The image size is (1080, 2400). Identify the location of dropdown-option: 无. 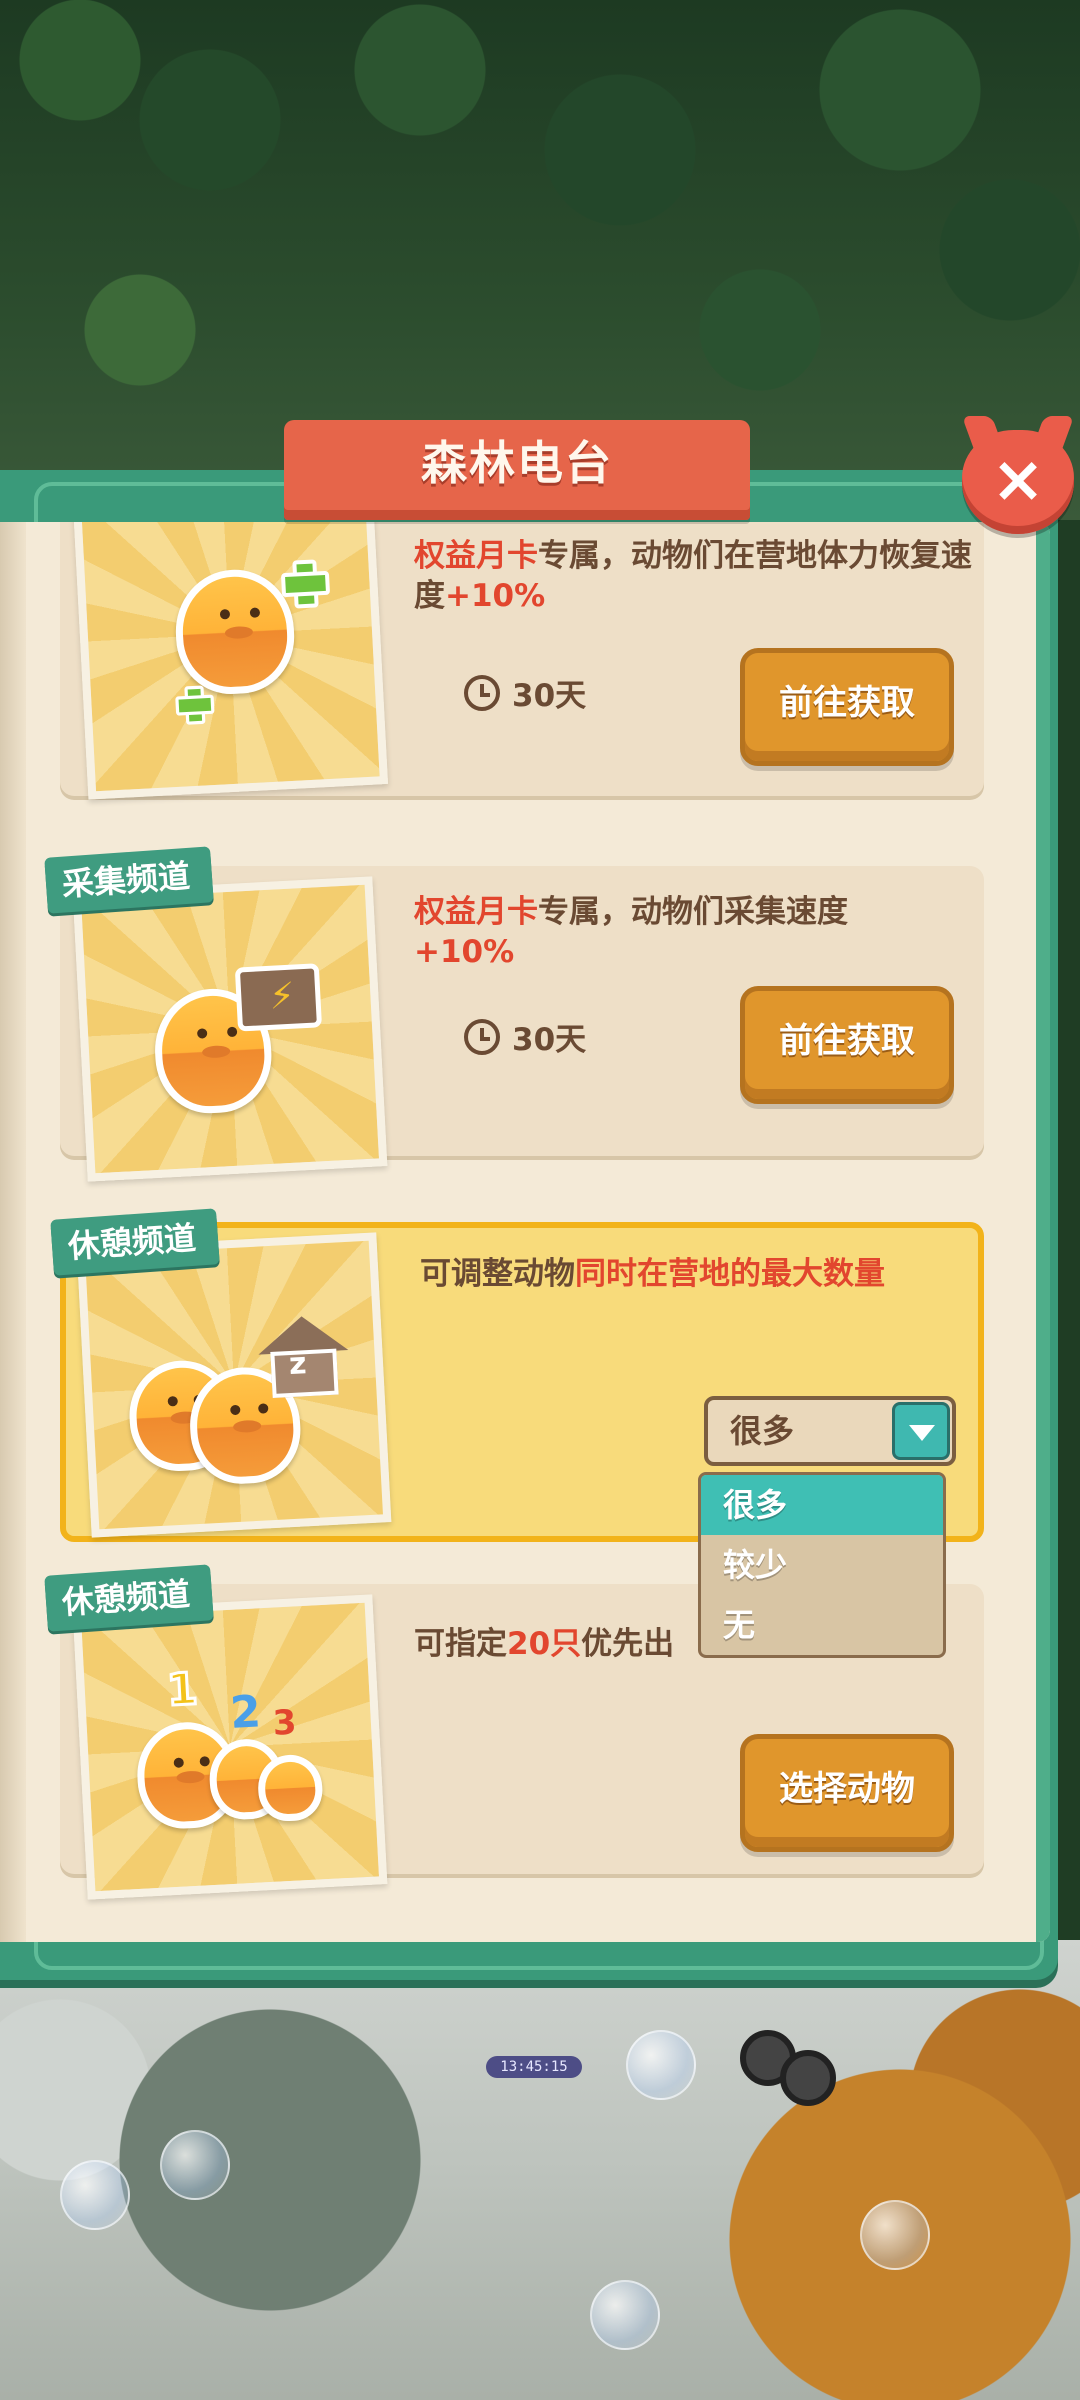
(822, 1625).